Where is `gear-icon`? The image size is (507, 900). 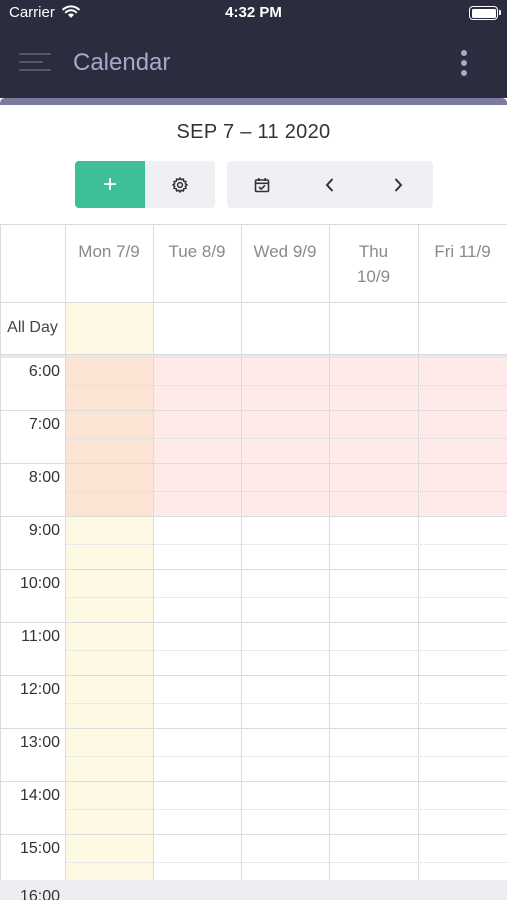 gear-icon is located at coordinates (180, 184).